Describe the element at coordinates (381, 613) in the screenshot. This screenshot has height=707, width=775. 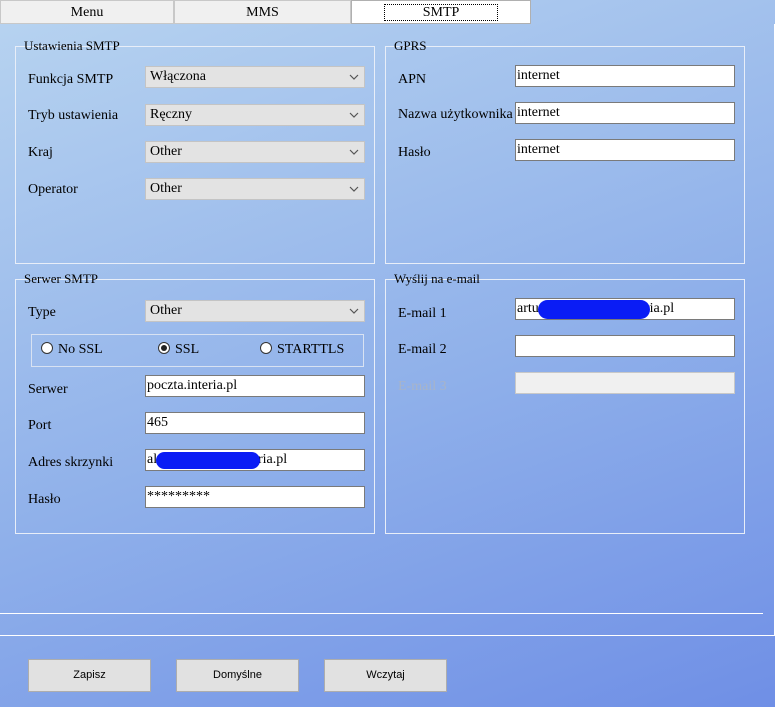
I see `panel-divider` at that location.